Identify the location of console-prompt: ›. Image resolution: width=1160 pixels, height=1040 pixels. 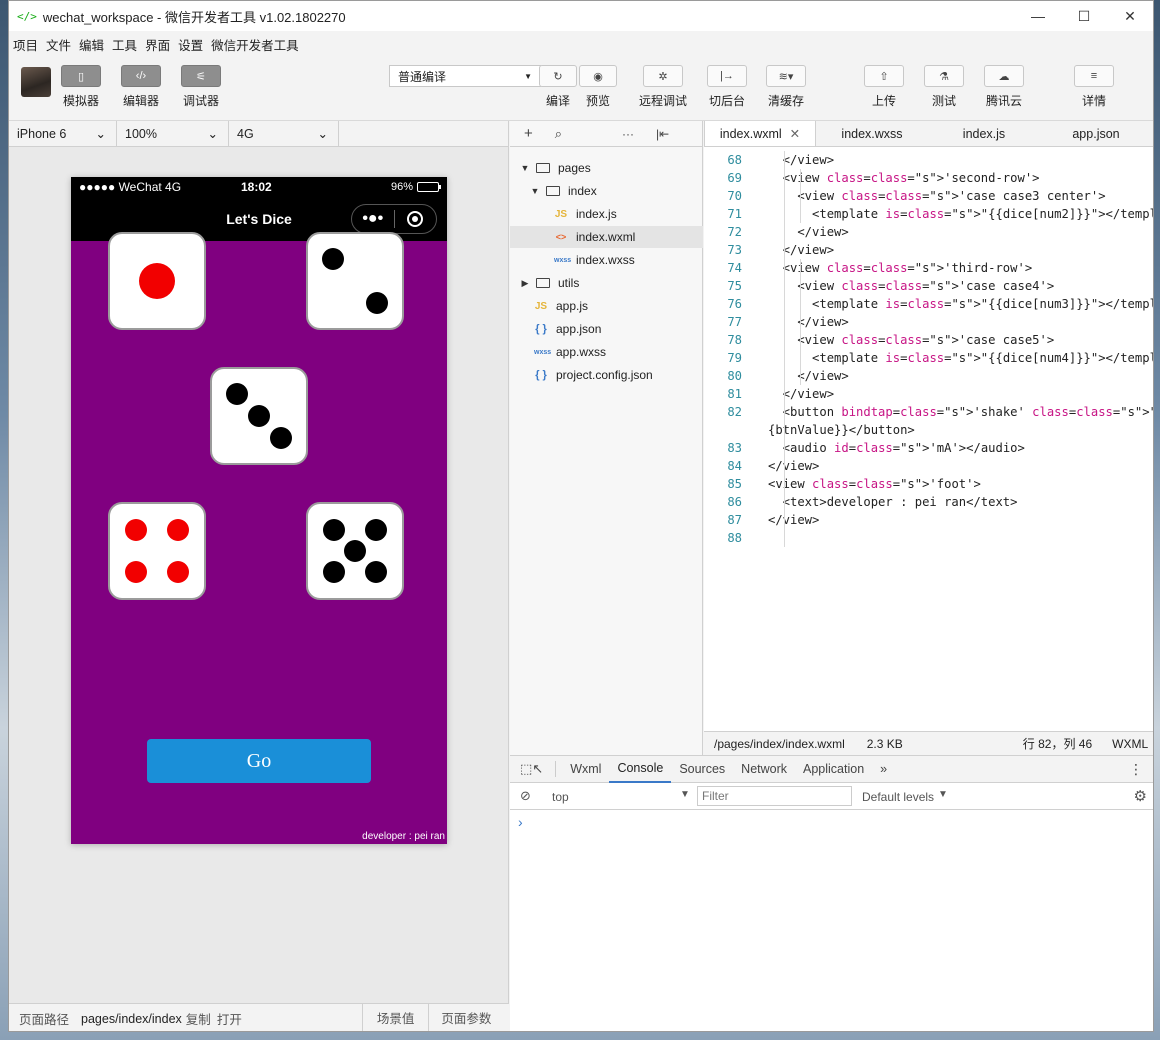
(831, 820).